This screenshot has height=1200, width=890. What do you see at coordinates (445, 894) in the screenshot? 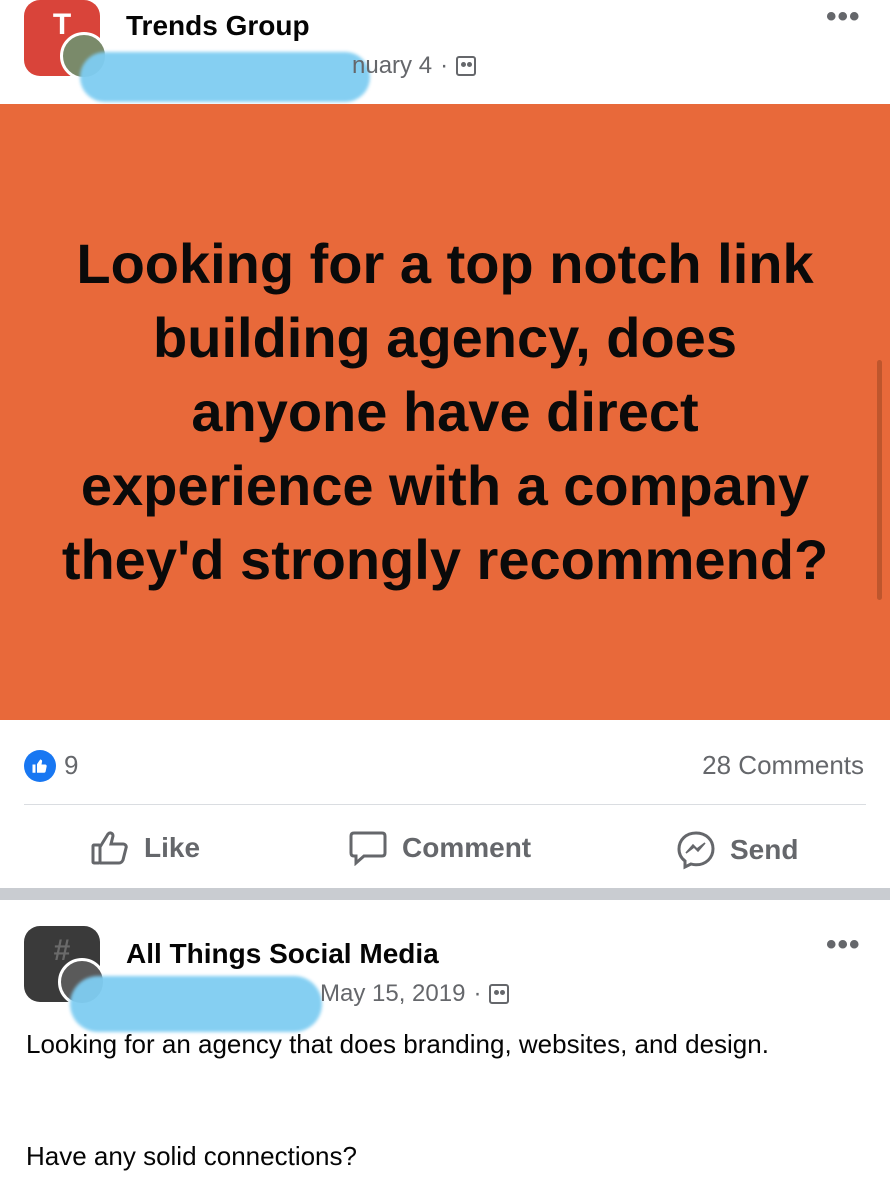
I see `post-separator` at bounding box center [445, 894].